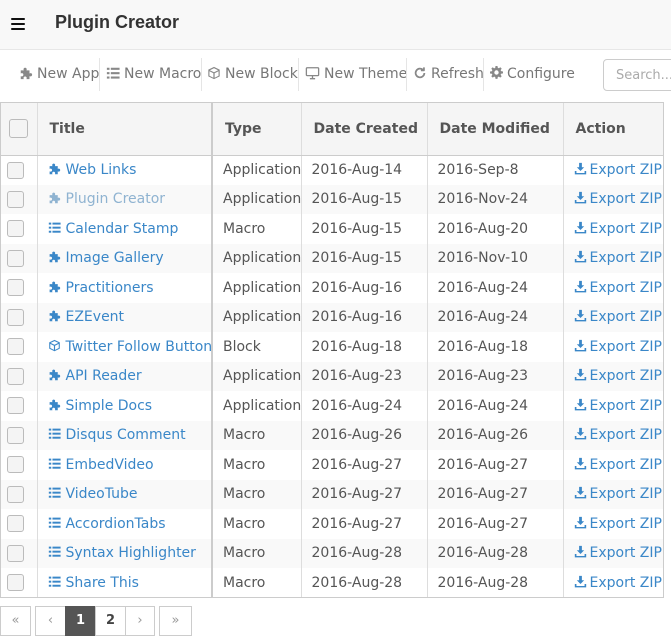 Image resolution: width=671 pixels, height=640 pixels. I want to click on row-title-link: Plugin Creator, so click(106, 199).